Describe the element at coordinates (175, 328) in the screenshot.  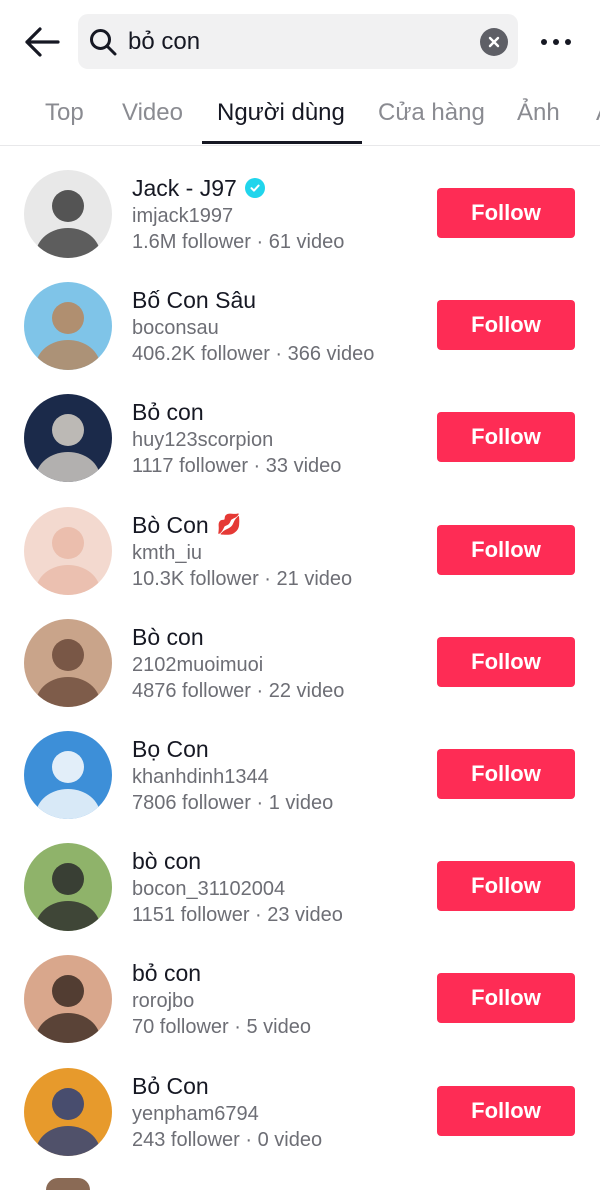
I see `user-handle: boconsau` at that location.